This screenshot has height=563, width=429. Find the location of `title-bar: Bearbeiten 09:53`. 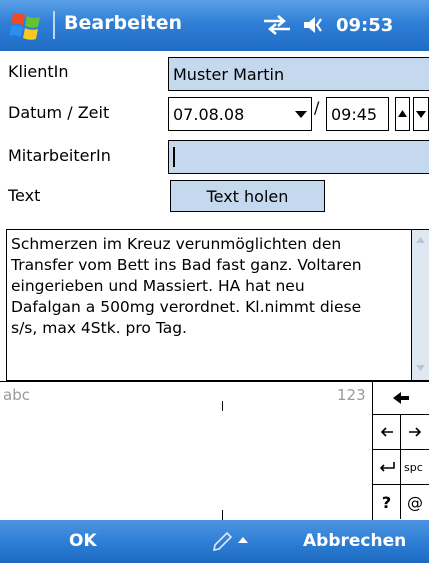

title-bar: Bearbeiten 09:53 is located at coordinates (214, 25).